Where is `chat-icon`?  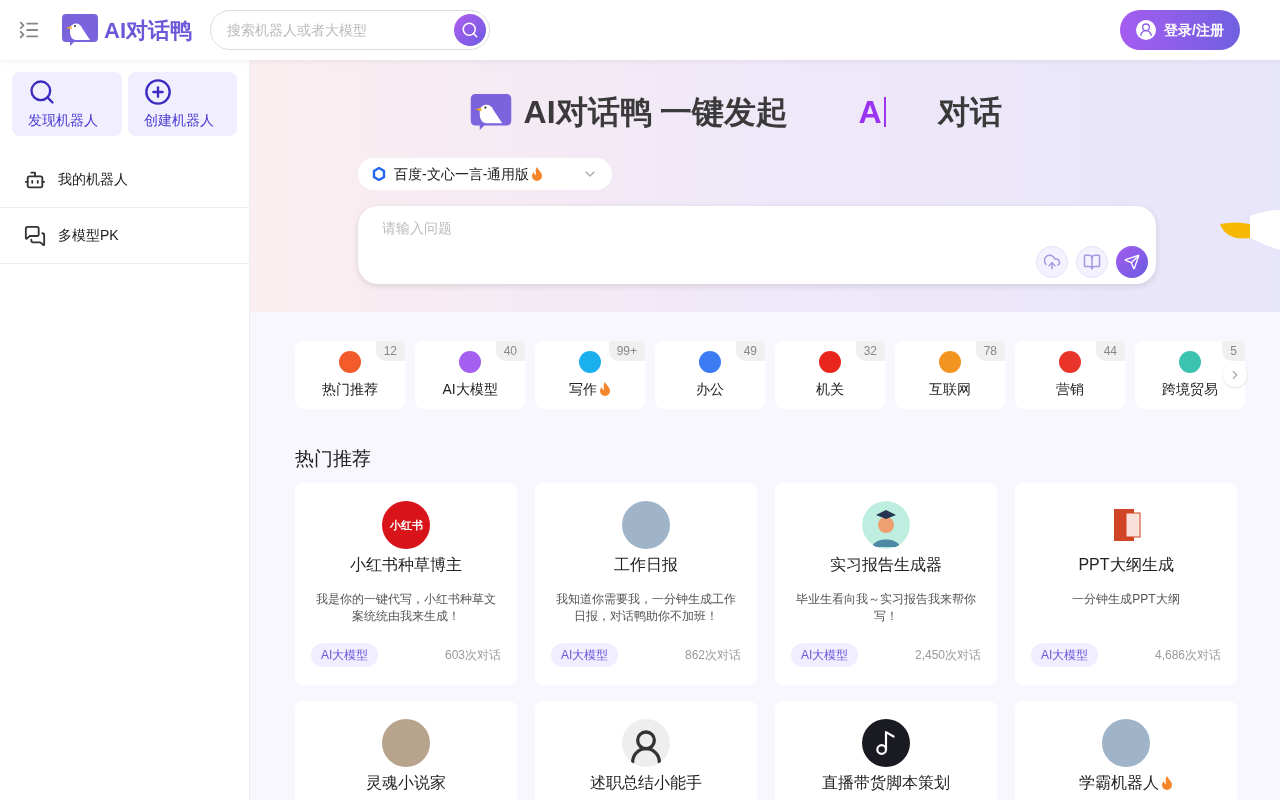
chat-icon is located at coordinates (35, 235).